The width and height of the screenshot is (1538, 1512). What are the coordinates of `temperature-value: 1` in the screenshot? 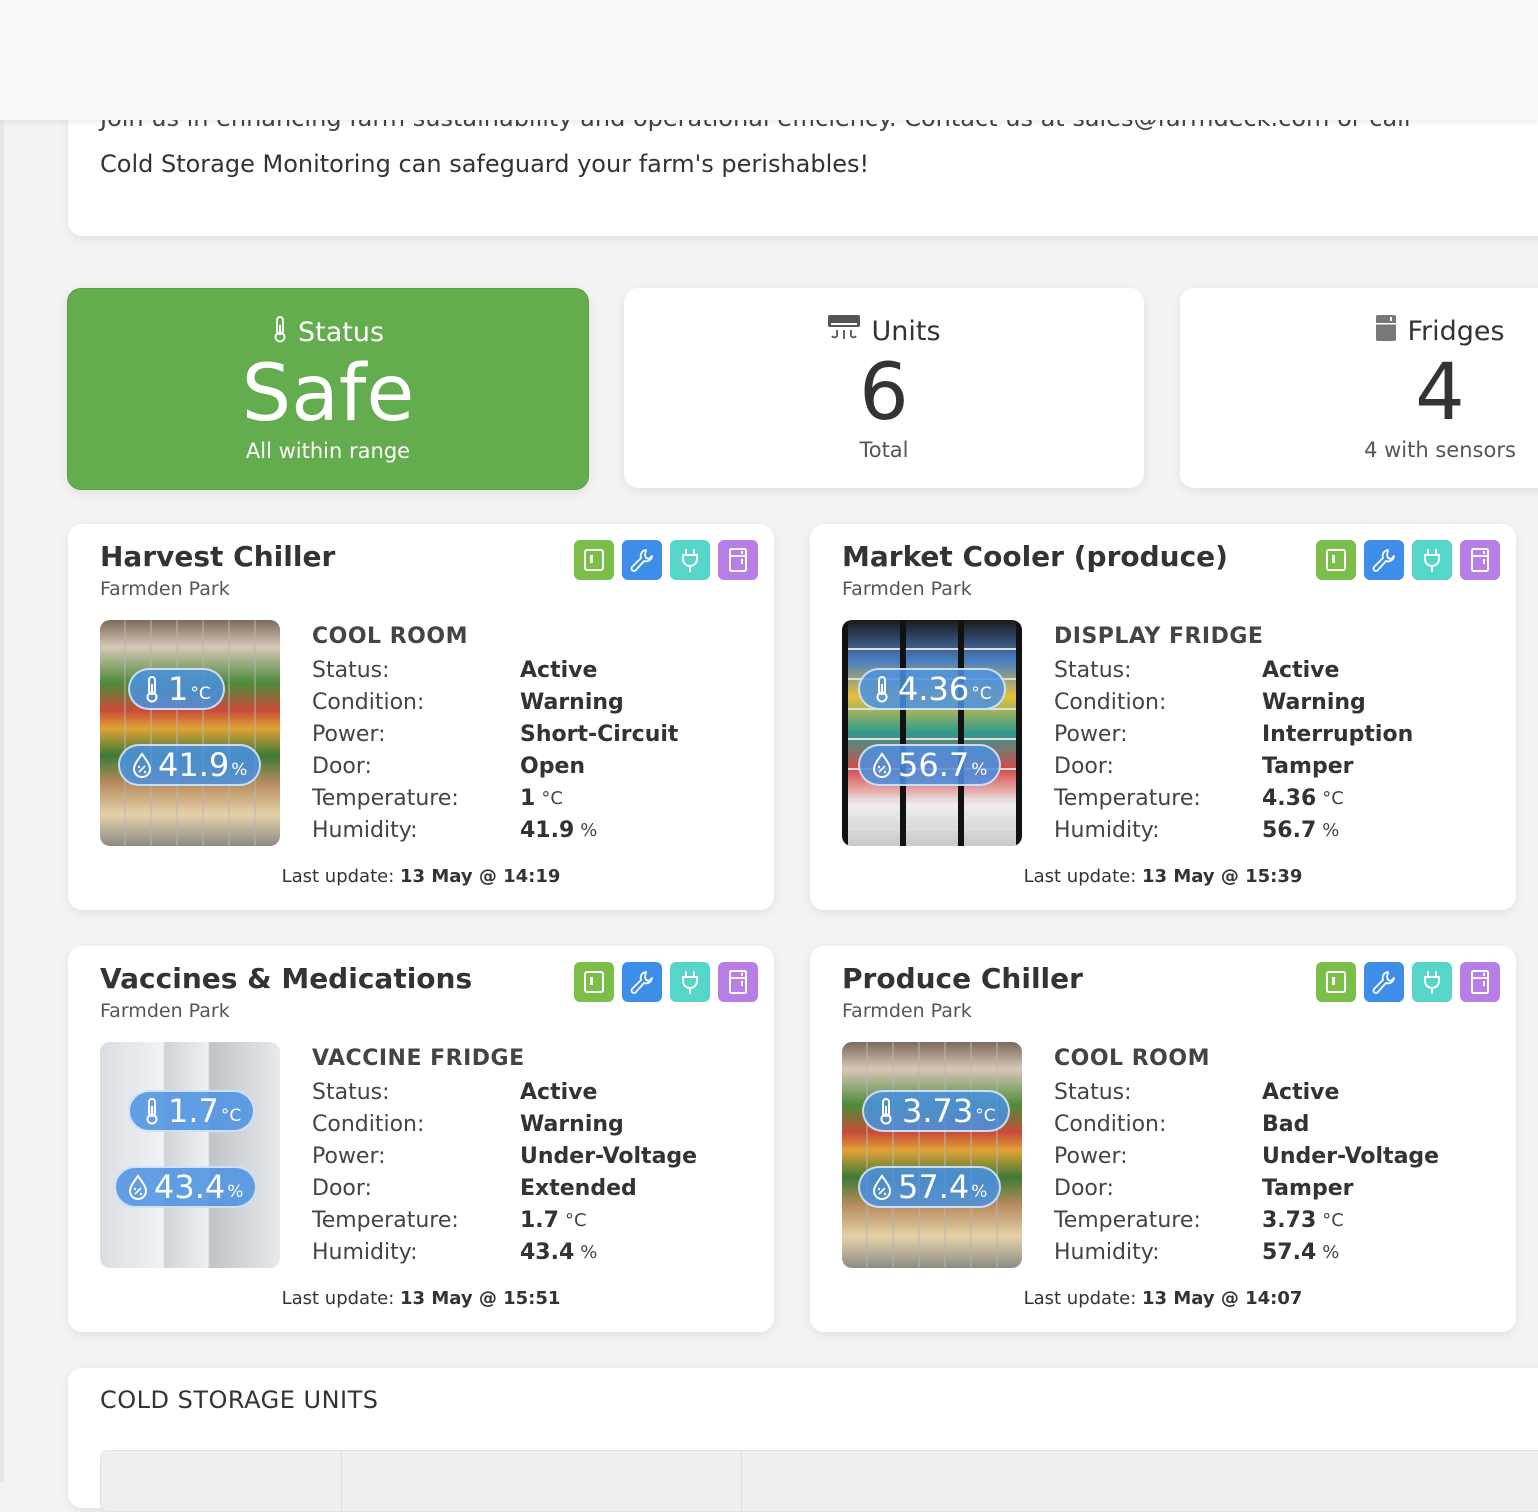 It's located at (528, 798).